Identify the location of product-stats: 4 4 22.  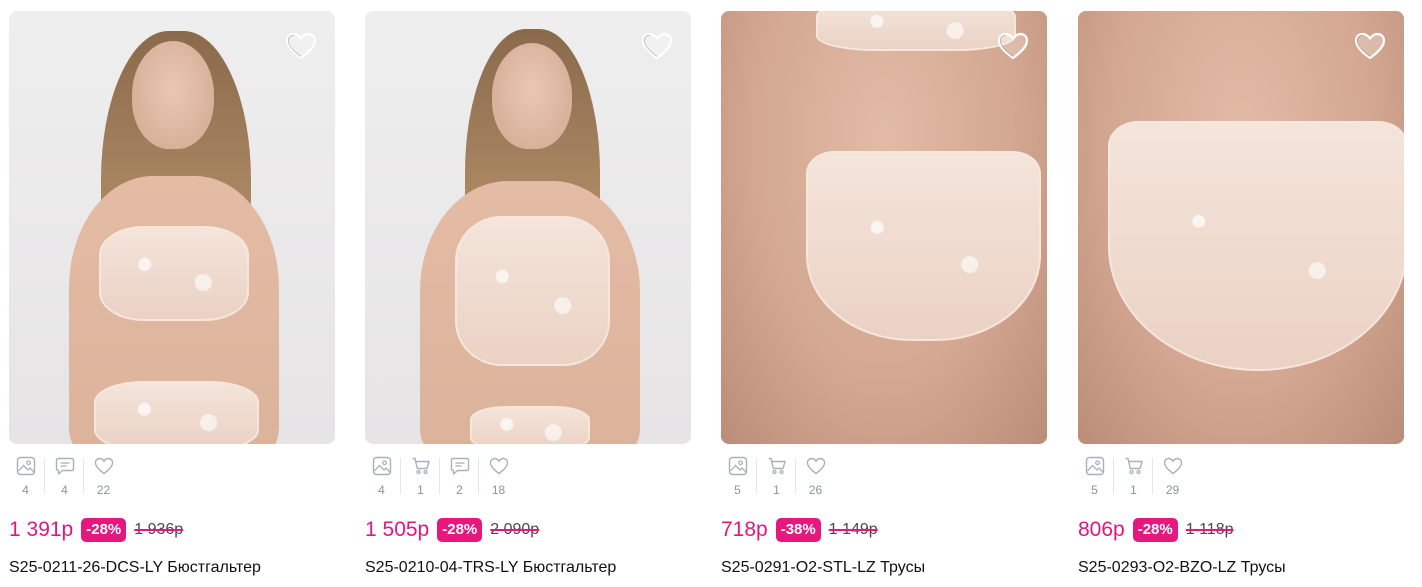
(67, 479).